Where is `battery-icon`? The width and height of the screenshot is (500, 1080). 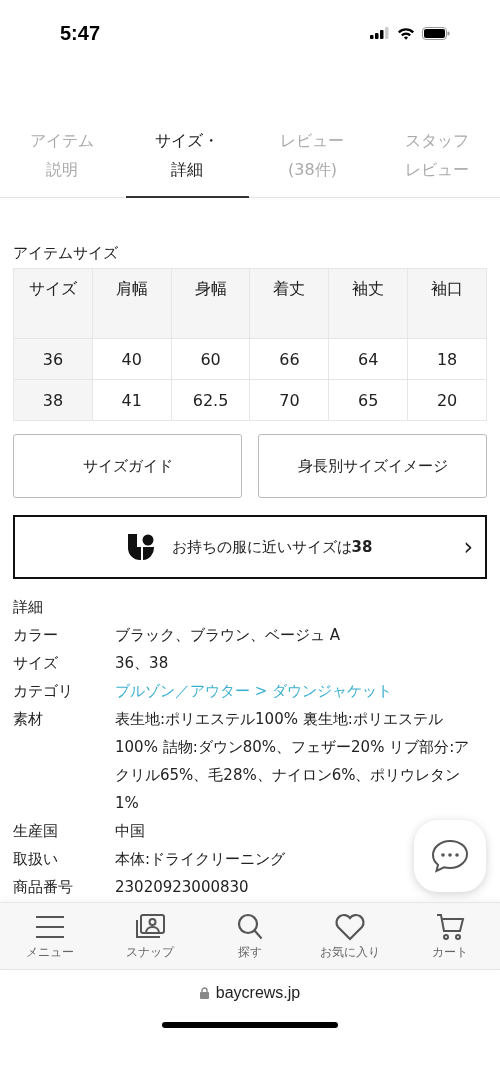
battery-icon is located at coordinates (436, 33).